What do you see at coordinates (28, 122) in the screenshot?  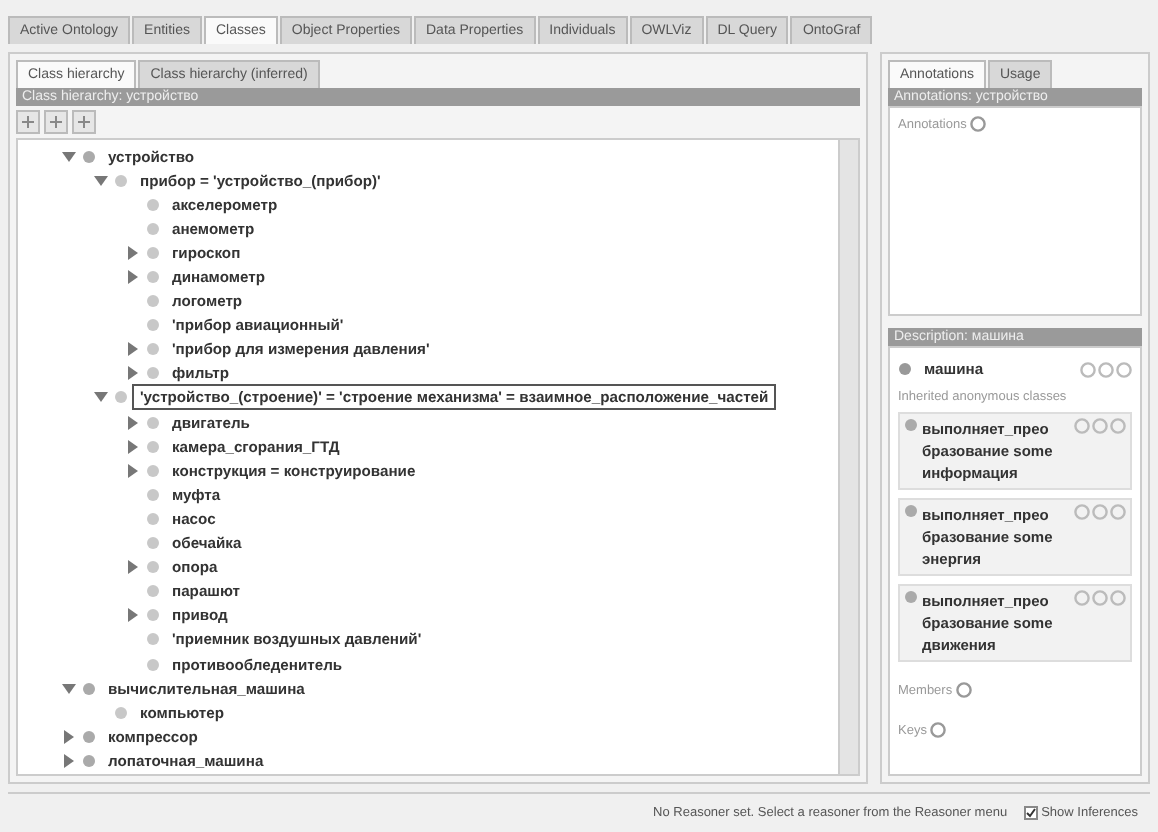 I see `add-subclass-icon` at bounding box center [28, 122].